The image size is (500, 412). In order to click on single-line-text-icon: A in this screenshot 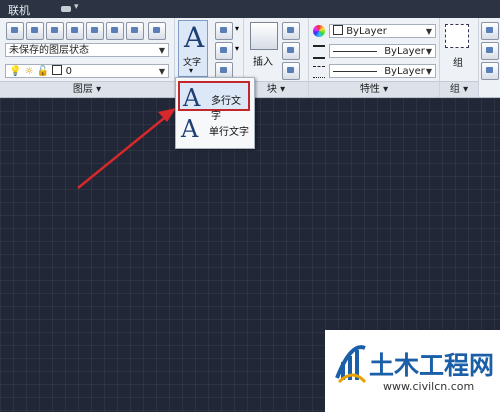, I will do `click(190, 129)`.